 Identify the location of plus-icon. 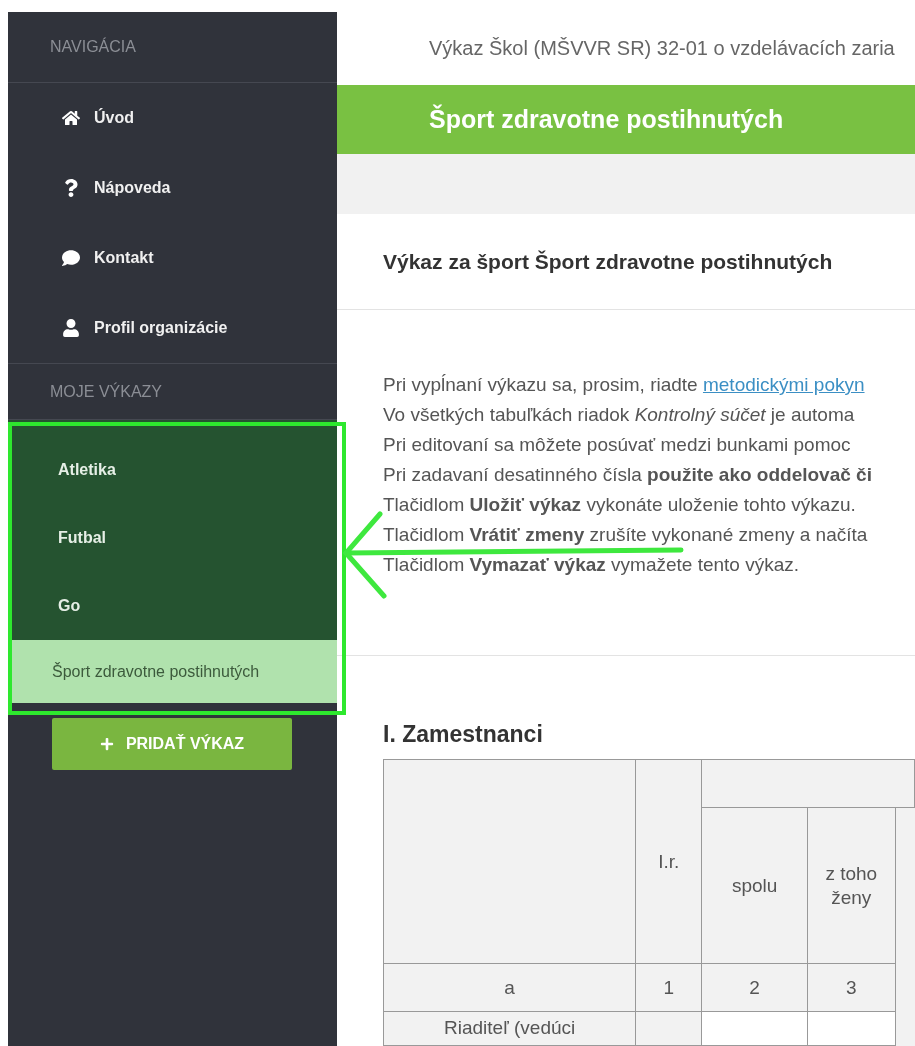
(106, 744).